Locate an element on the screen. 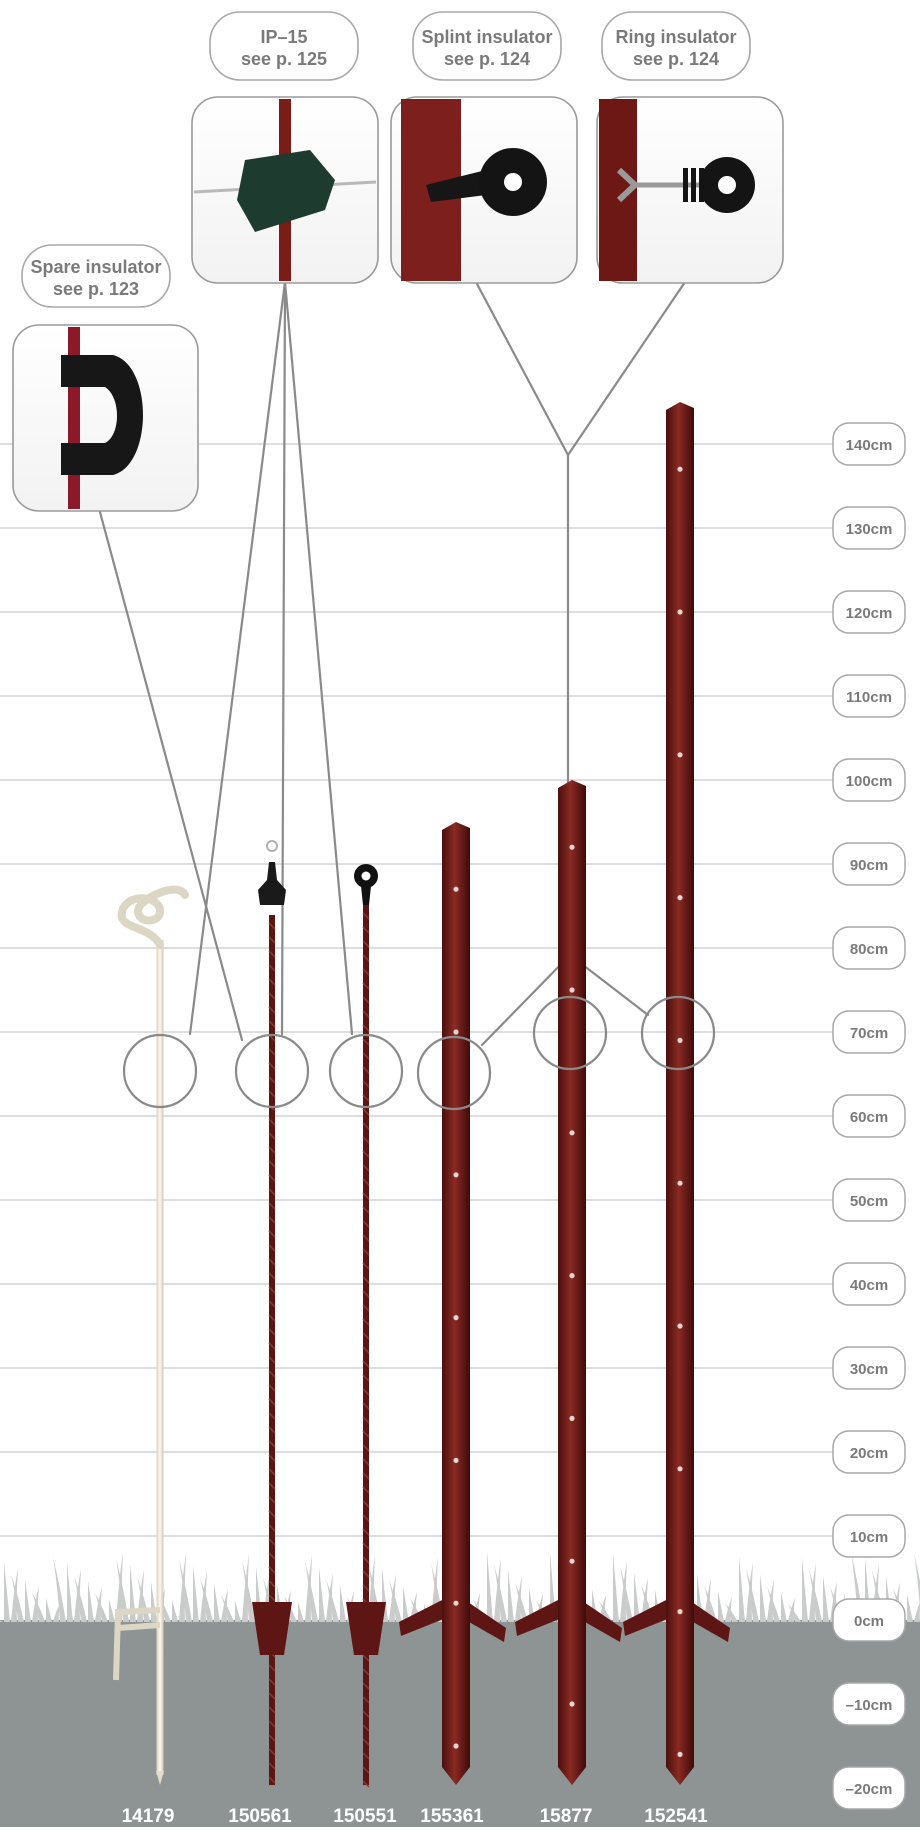 This screenshot has height=1832, width=920. svg-text: –10cm is located at coordinates (869, 1705).